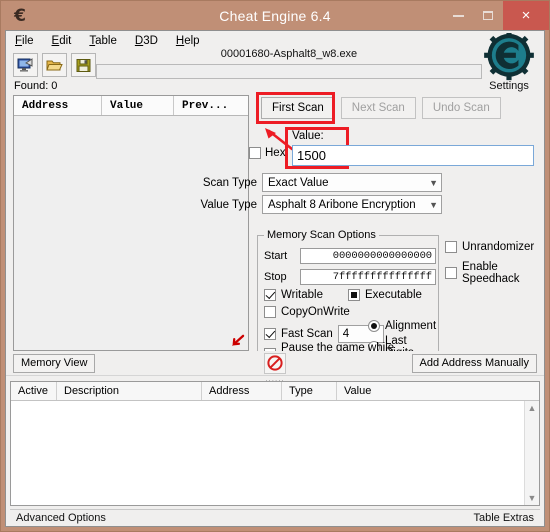 The image size is (550, 532). I want to click on open-file-button, so click(54, 65).